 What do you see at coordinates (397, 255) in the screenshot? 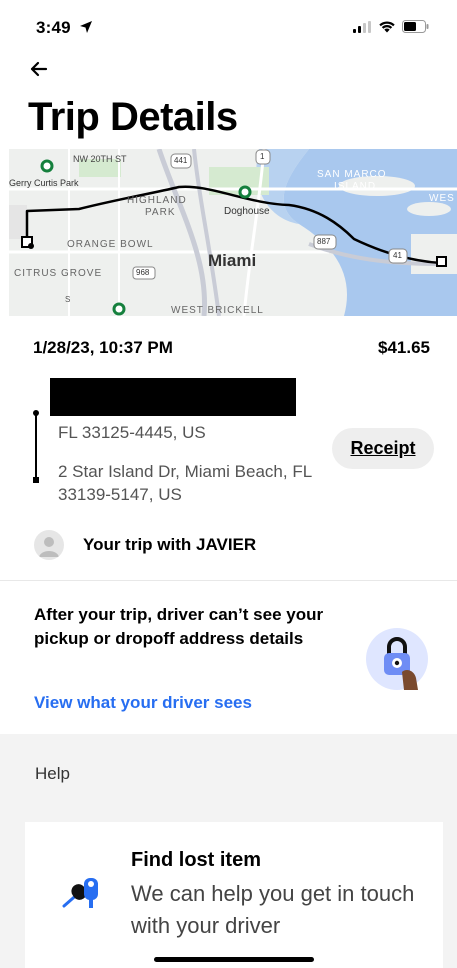
I see `map-shield-41: 41` at bounding box center [397, 255].